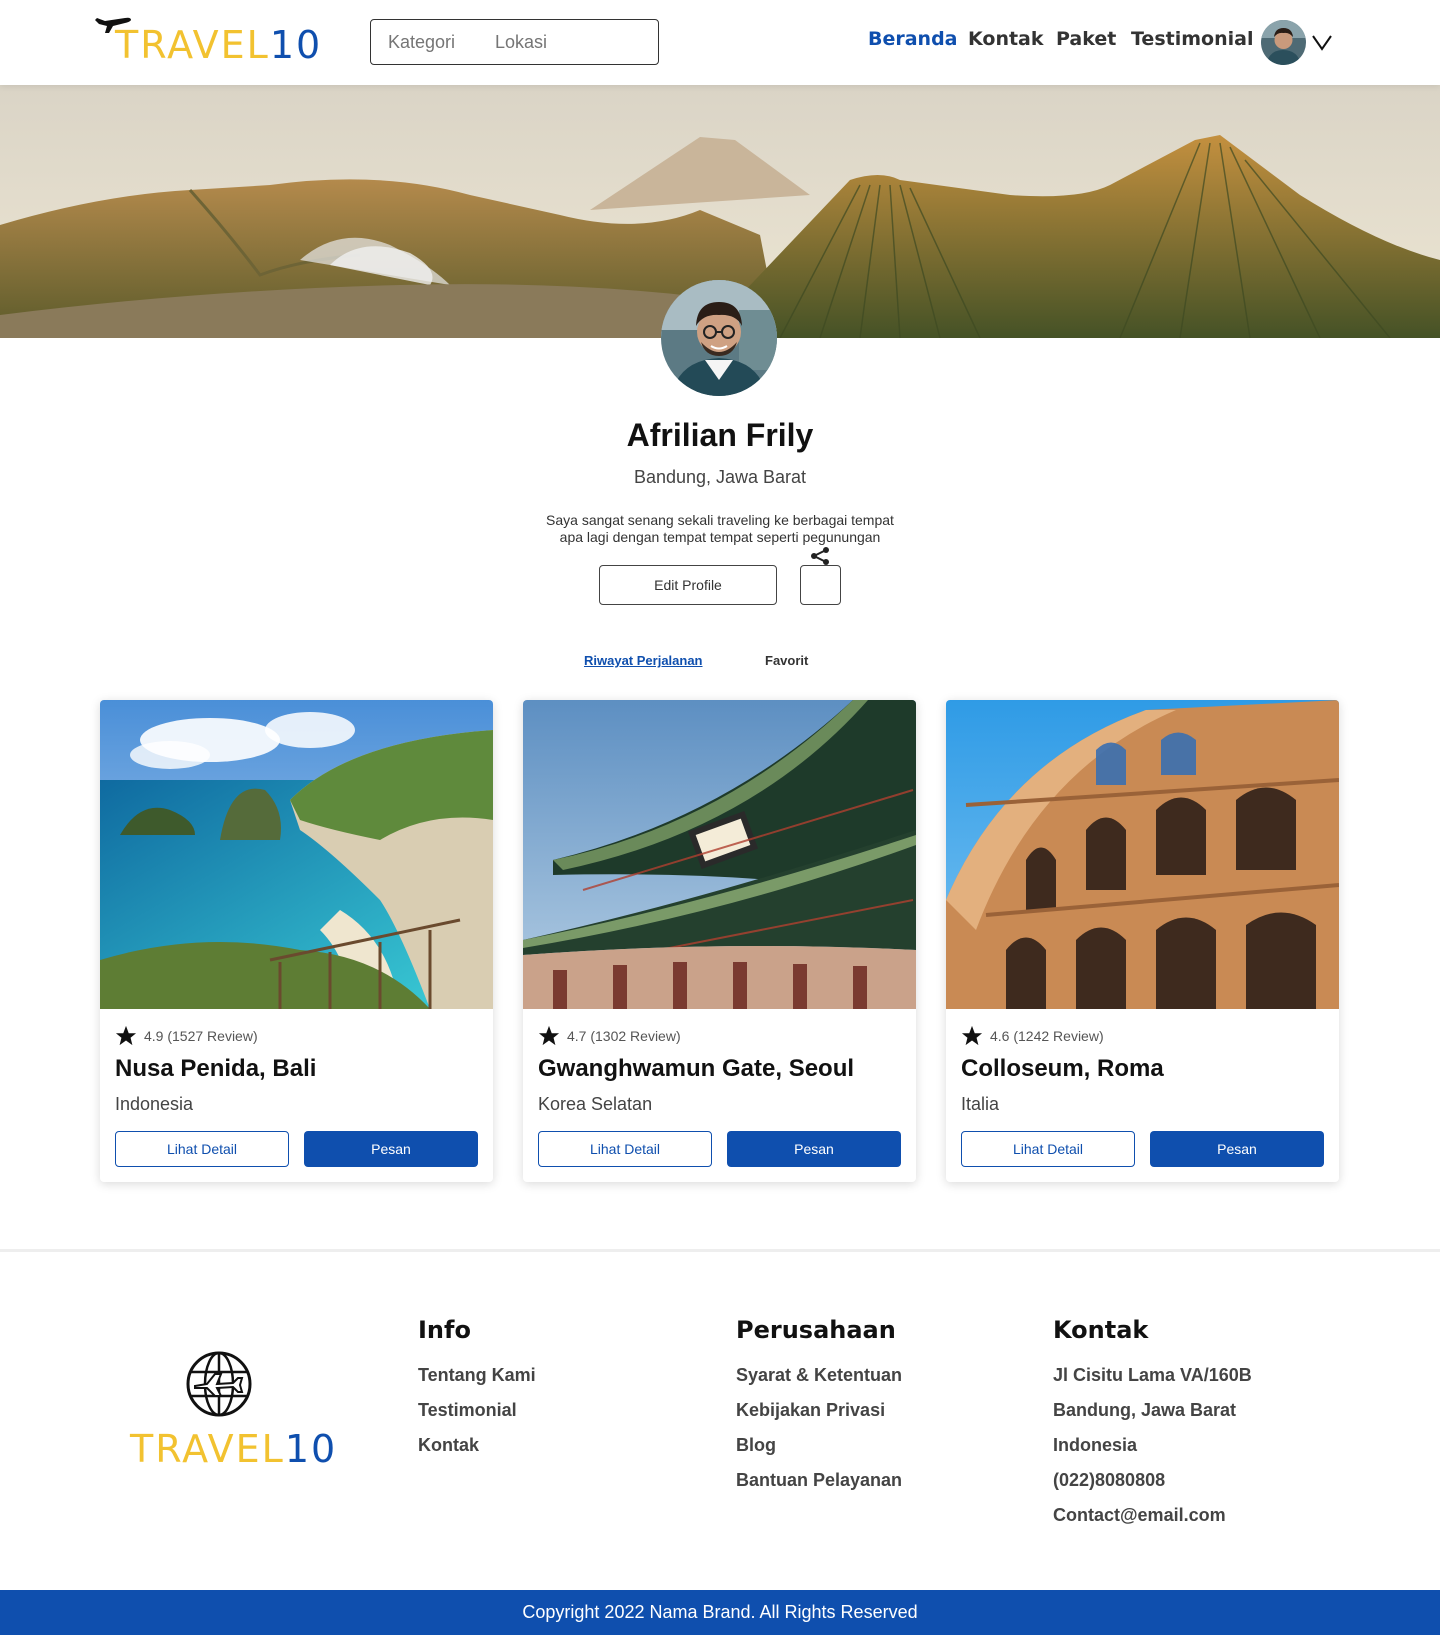  What do you see at coordinates (913, 39) in the screenshot?
I see `nav-beranda: Beranda` at bounding box center [913, 39].